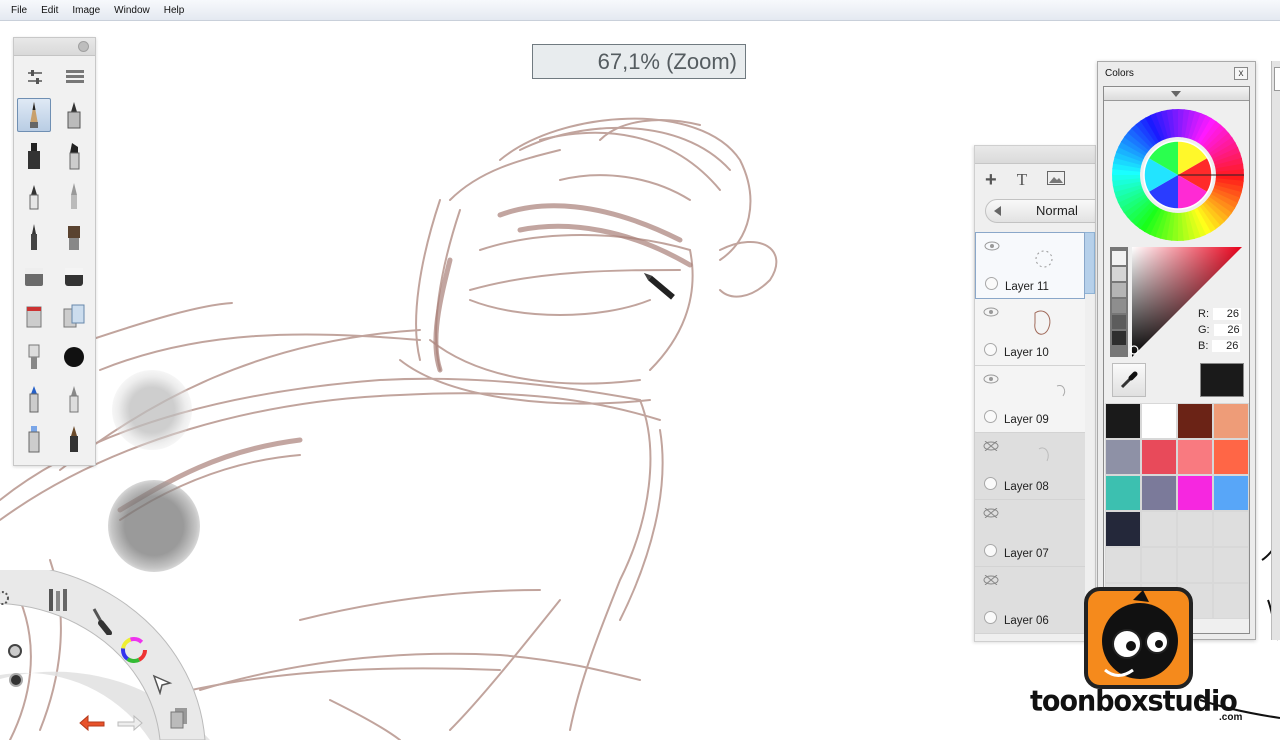 The height and width of the screenshot is (740, 1280). What do you see at coordinates (134, 650) in the screenshot?
I see `color-wheel-icon` at bounding box center [134, 650].